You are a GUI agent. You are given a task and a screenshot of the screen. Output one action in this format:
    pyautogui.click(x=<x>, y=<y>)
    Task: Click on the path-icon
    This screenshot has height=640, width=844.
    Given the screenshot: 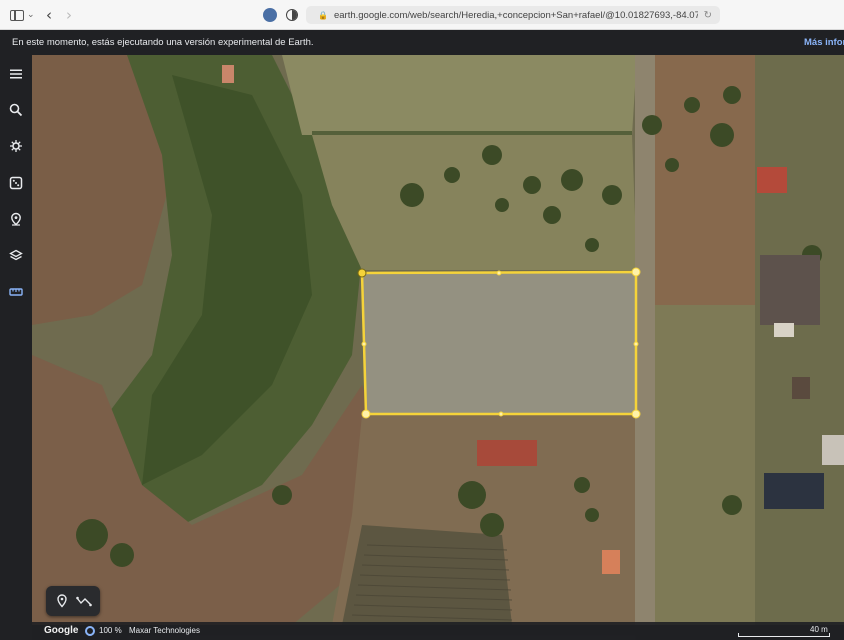 What is the action you would take?
    pyautogui.click(x=84, y=601)
    